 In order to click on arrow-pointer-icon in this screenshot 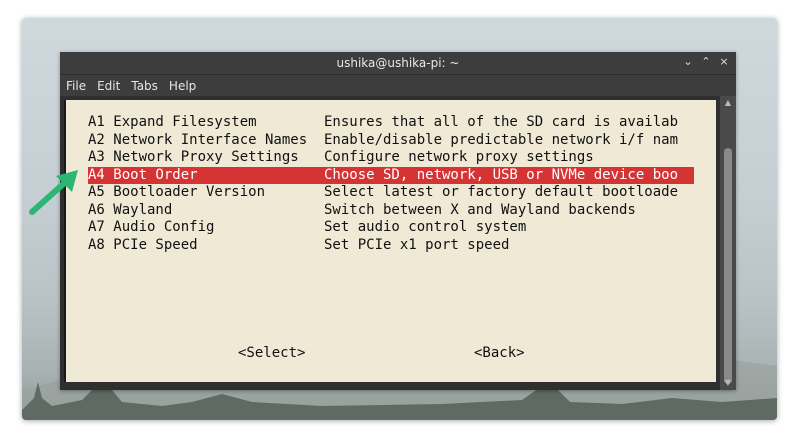, I will do `click(53, 192)`.